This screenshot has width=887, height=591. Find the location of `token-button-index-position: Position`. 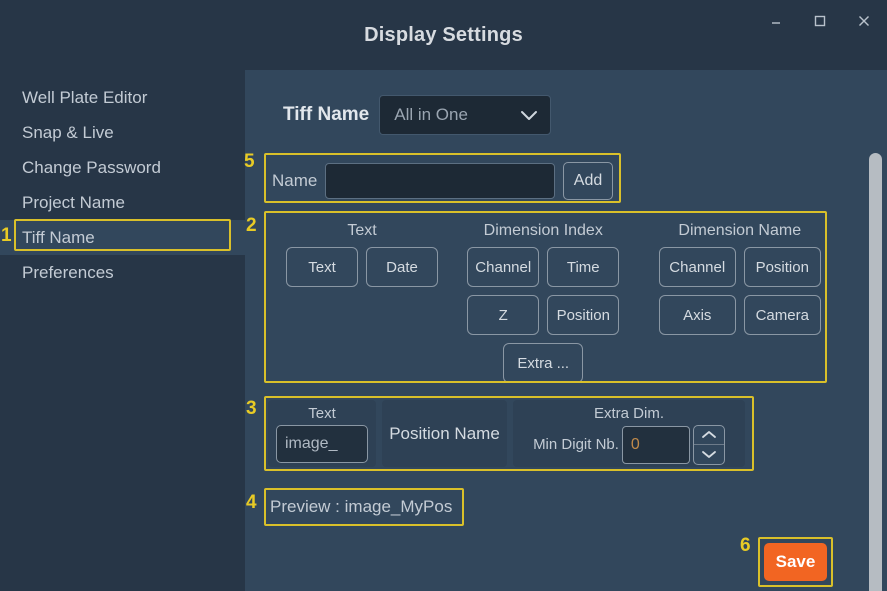

token-button-index-position: Position is located at coordinates (583, 315).